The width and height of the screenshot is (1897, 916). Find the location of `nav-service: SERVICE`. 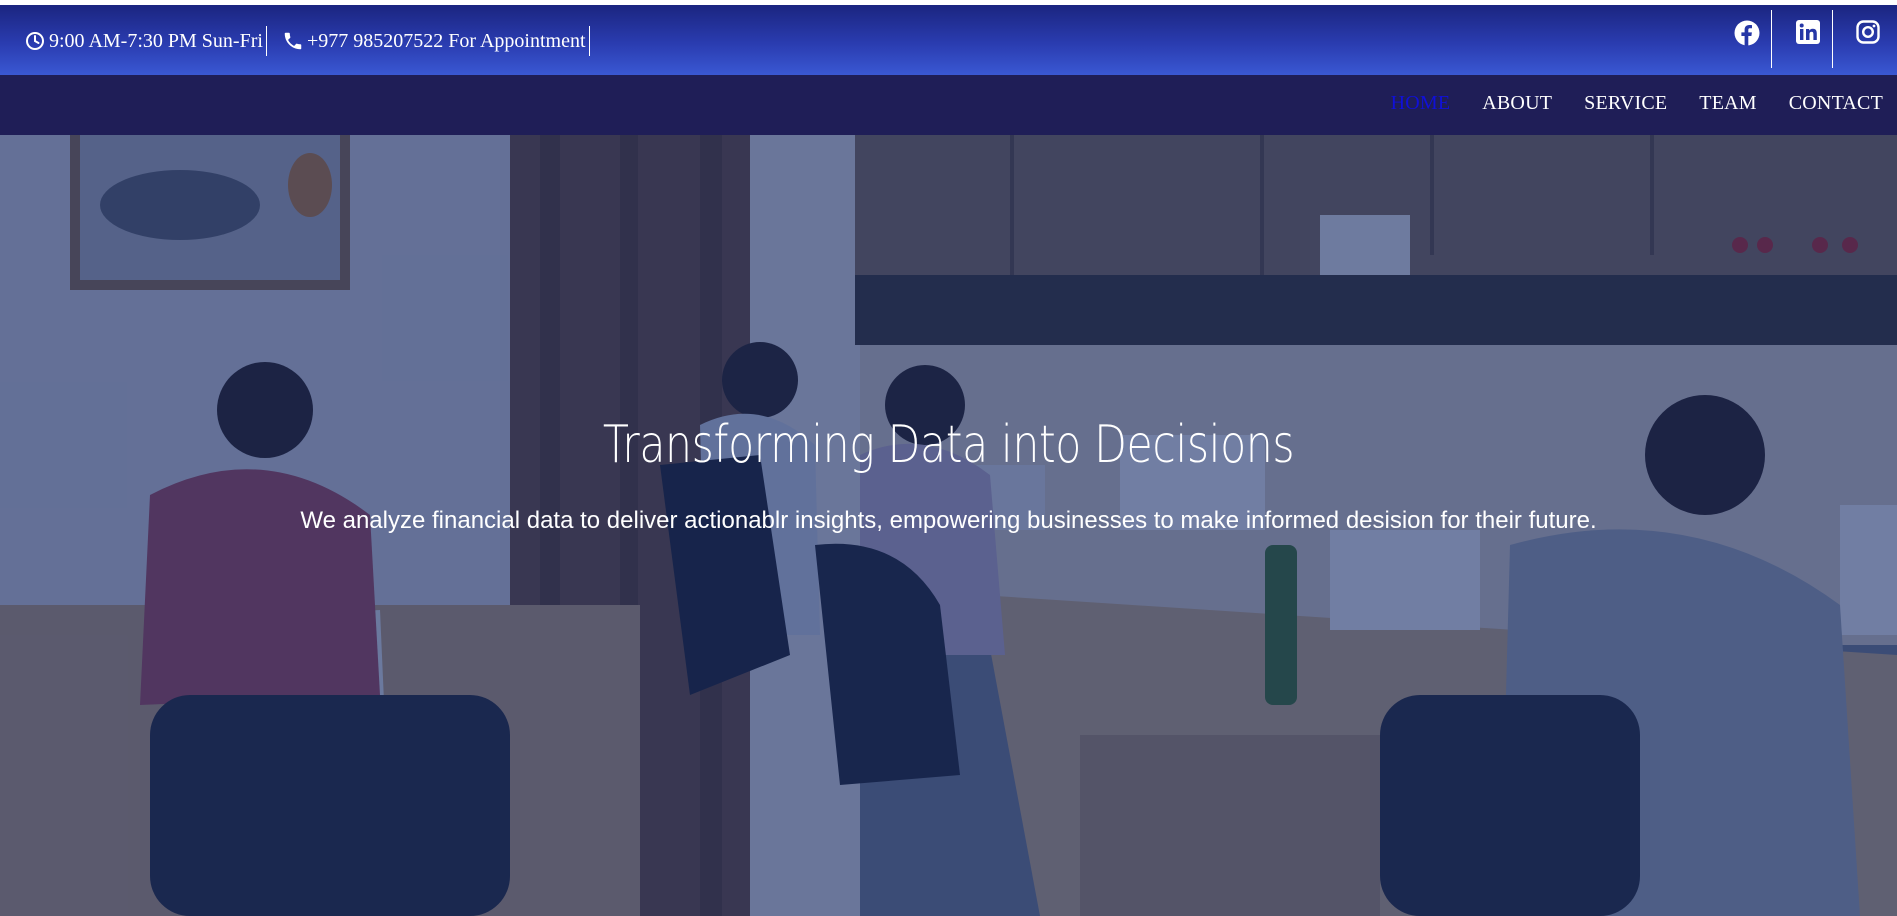

nav-service: SERVICE is located at coordinates (1625, 103).